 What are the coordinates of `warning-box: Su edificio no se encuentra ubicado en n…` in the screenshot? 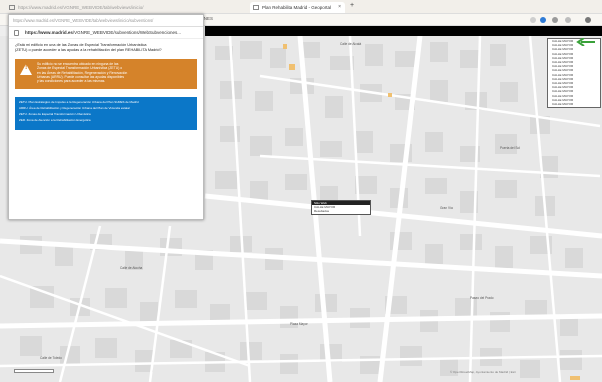 It's located at (106, 74).